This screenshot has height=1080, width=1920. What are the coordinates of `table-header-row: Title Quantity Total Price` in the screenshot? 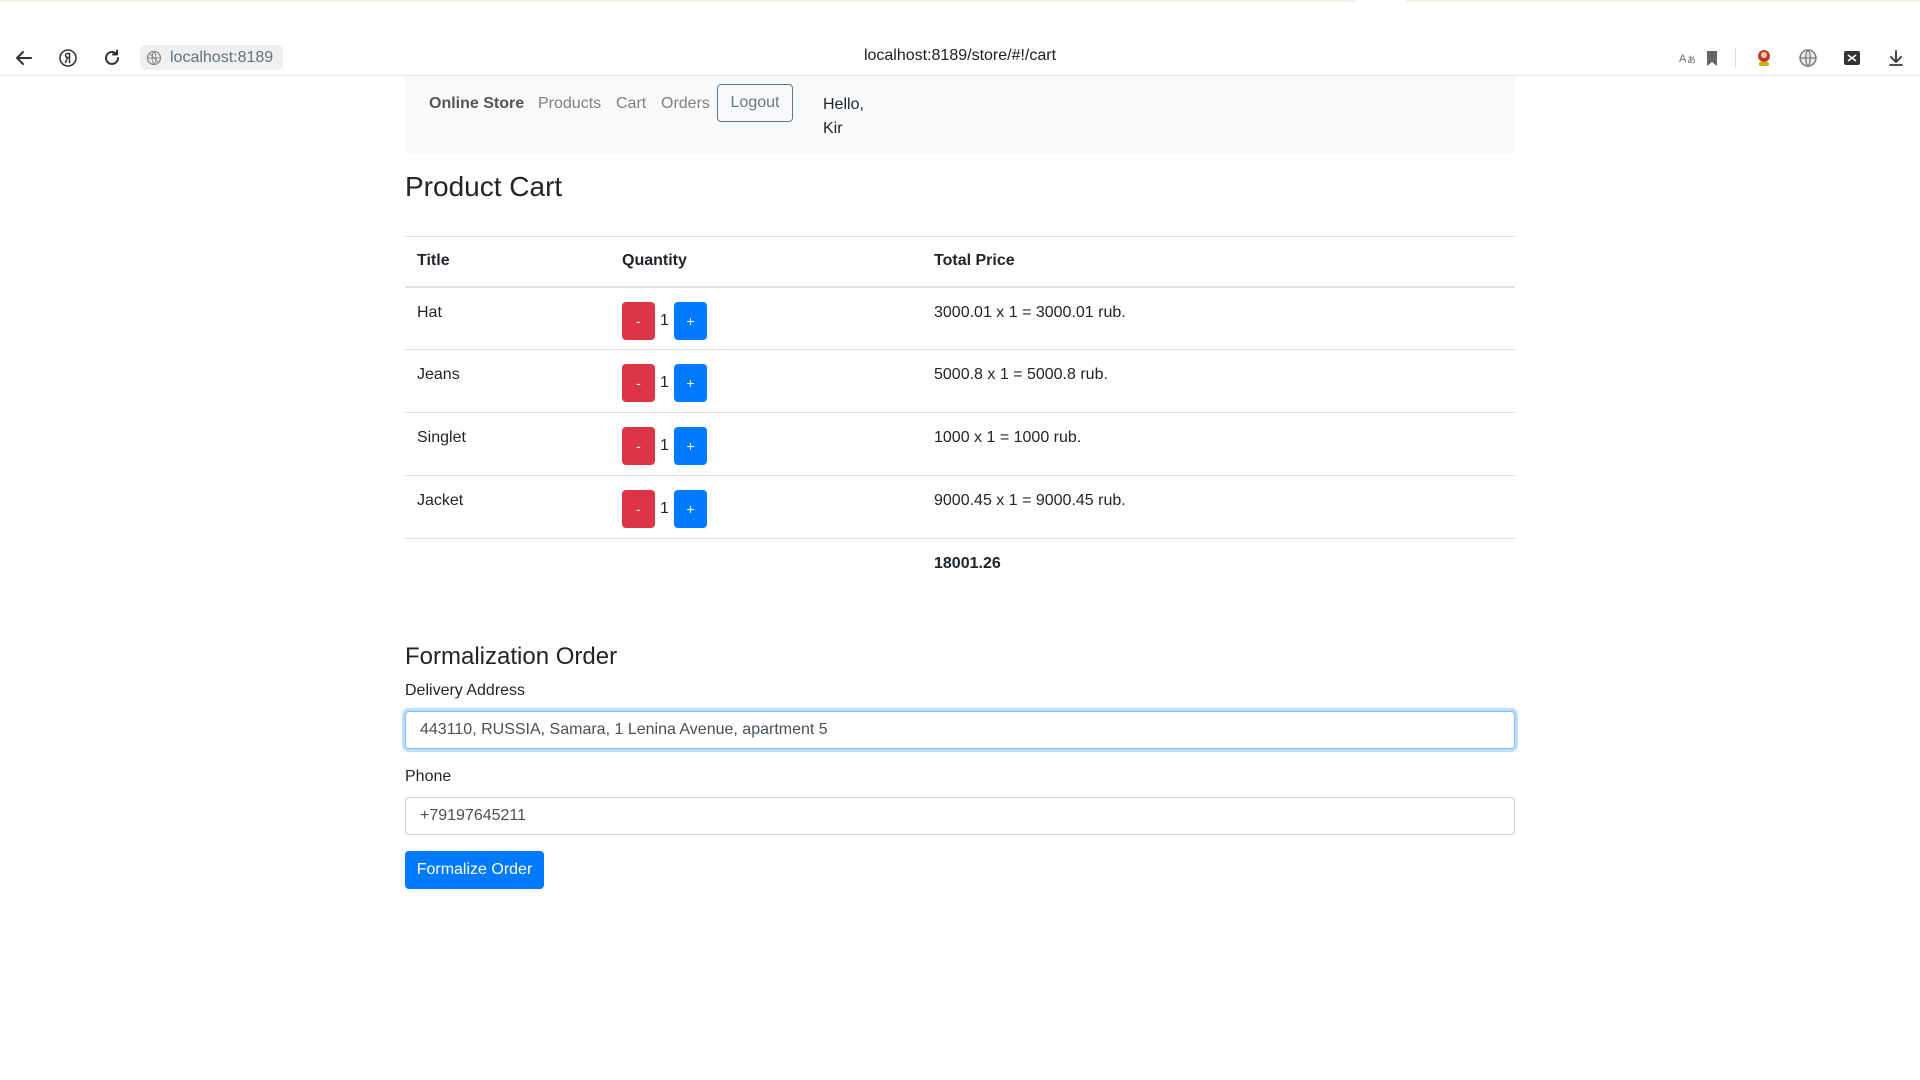 It's located at (960, 262).